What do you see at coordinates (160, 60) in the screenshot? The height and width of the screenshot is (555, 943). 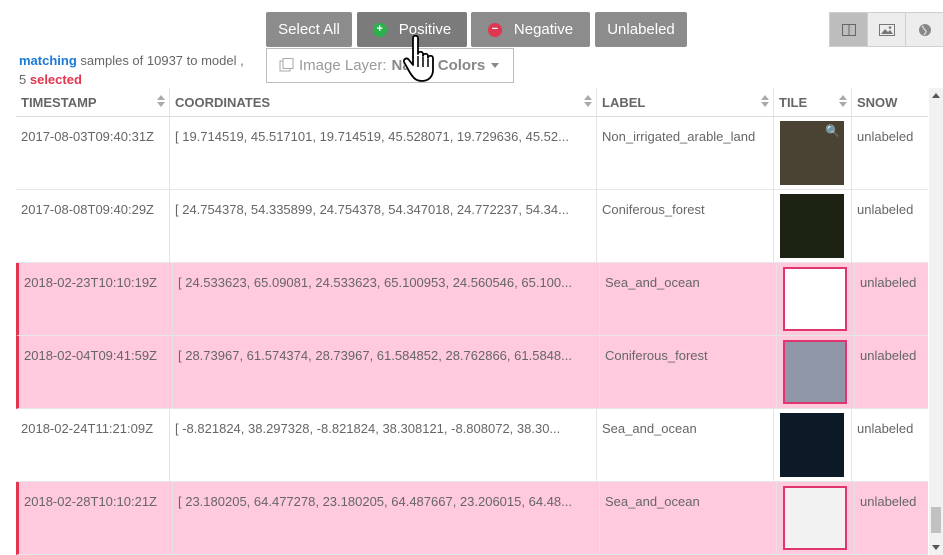 I see `status-text: samples of 10937 to model ,` at bounding box center [160, 60].